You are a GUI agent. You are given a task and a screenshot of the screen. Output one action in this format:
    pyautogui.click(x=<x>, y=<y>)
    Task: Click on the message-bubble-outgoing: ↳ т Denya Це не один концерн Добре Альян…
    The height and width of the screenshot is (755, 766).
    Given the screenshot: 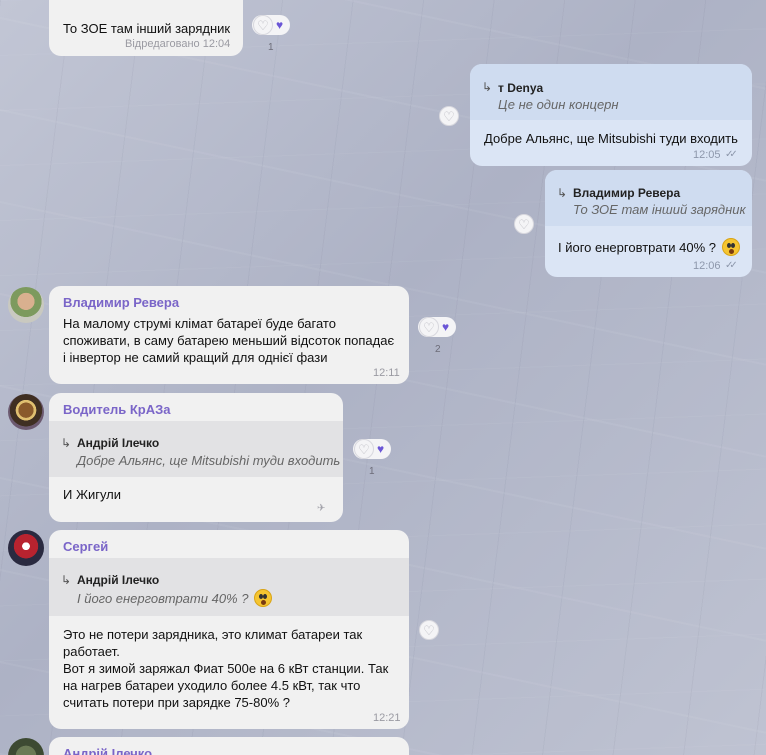 What is the action you would take?
    pyautogui.click(x=611, y=115)
    